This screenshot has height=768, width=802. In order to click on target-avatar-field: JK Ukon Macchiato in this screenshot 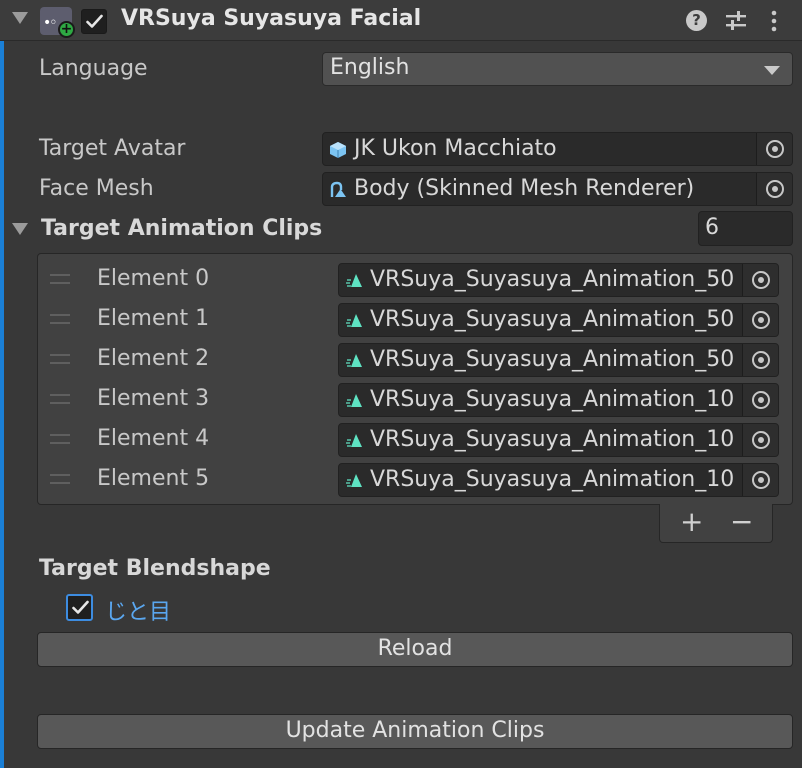, I will do `click(557, 149)`.